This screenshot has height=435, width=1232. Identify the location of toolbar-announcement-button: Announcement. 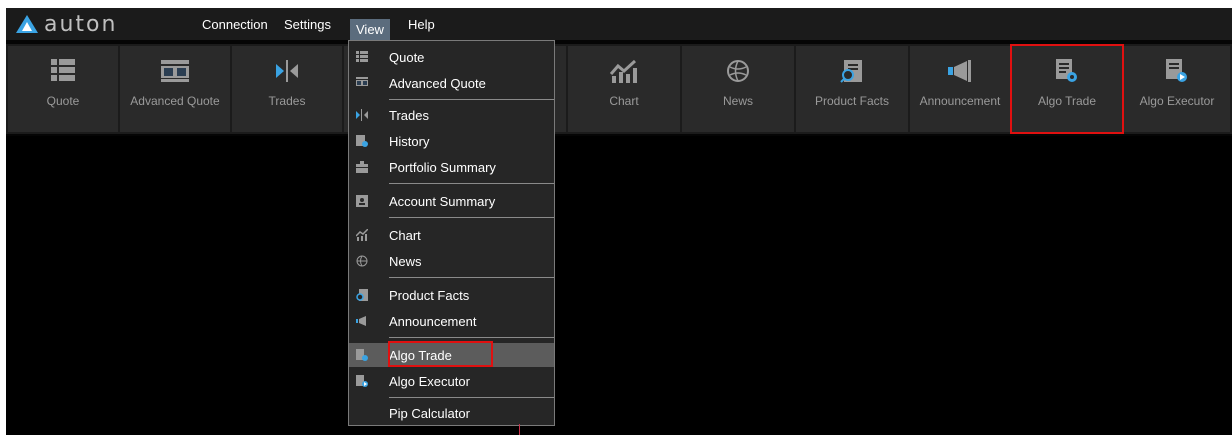
(960, 89).